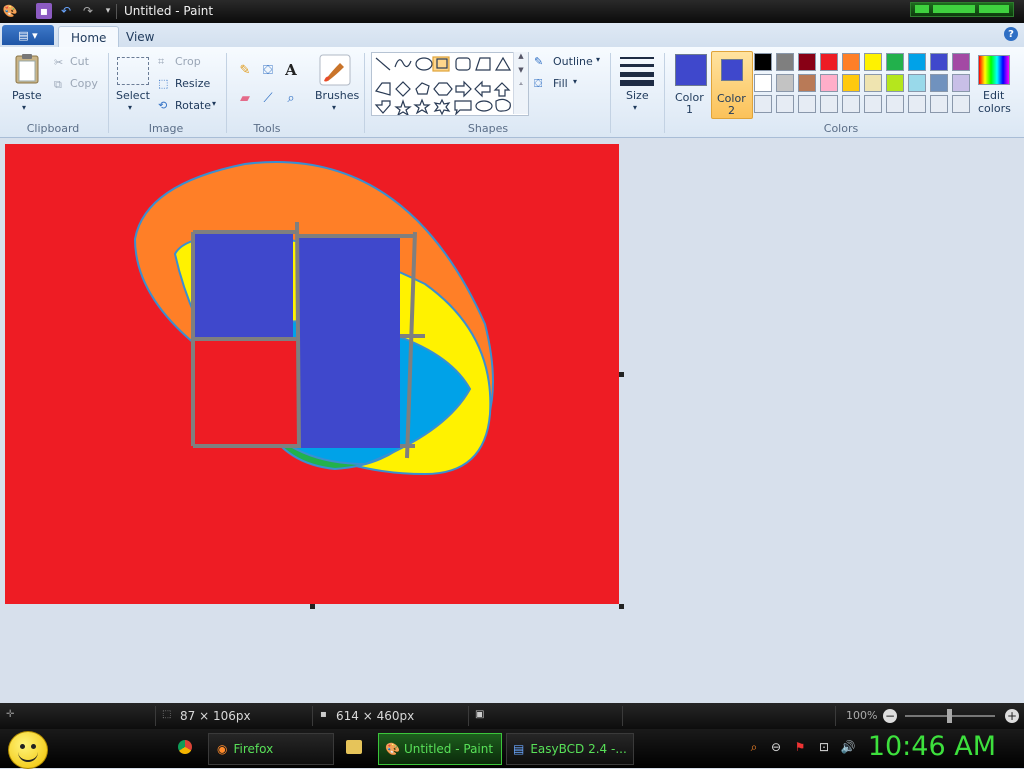 The height and width of the screenshot is (769, 1024). Describe the element at coordinates (800, 747) in the screenshot. I see `flag-icon: ⚑` at that location.